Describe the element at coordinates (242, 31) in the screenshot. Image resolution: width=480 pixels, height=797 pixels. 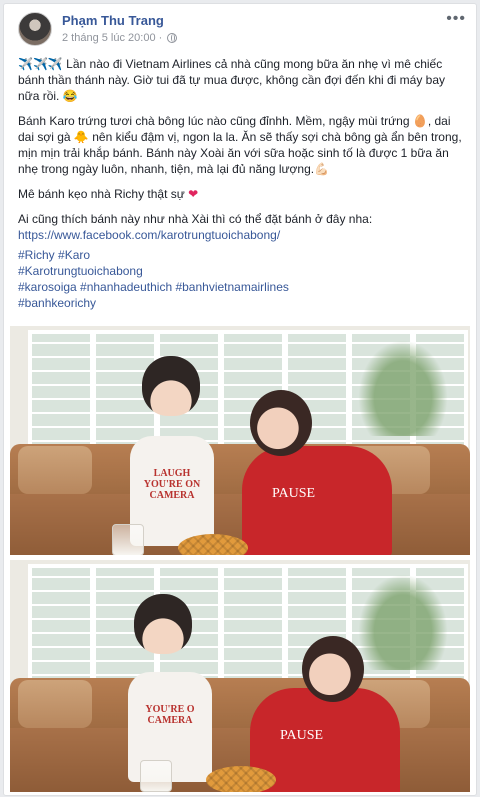
I see `post-header: Phạm Thu Trang 2 tháng 5 lúc 20:00 · •••` at that location.